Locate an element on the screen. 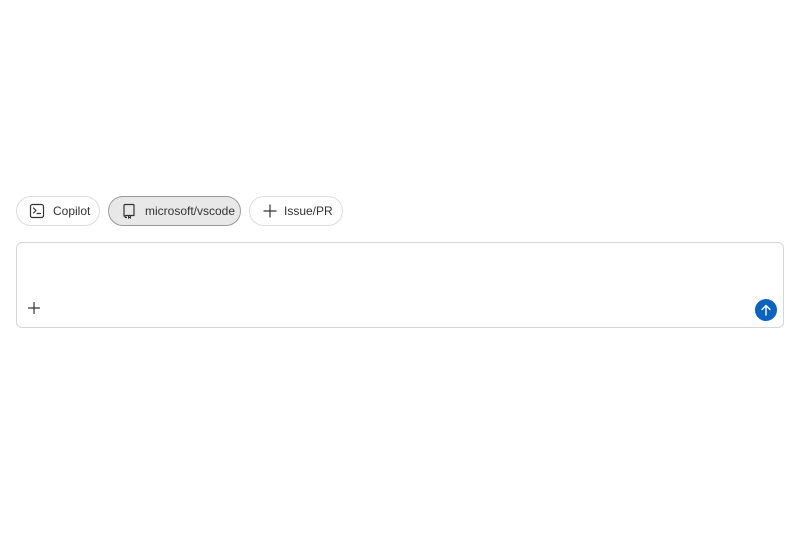 The height and width of the screenshot is (560, 800). context-chip-row: Copilot microsoft/vscode Issue/PR is located at coordinates (179, 211).